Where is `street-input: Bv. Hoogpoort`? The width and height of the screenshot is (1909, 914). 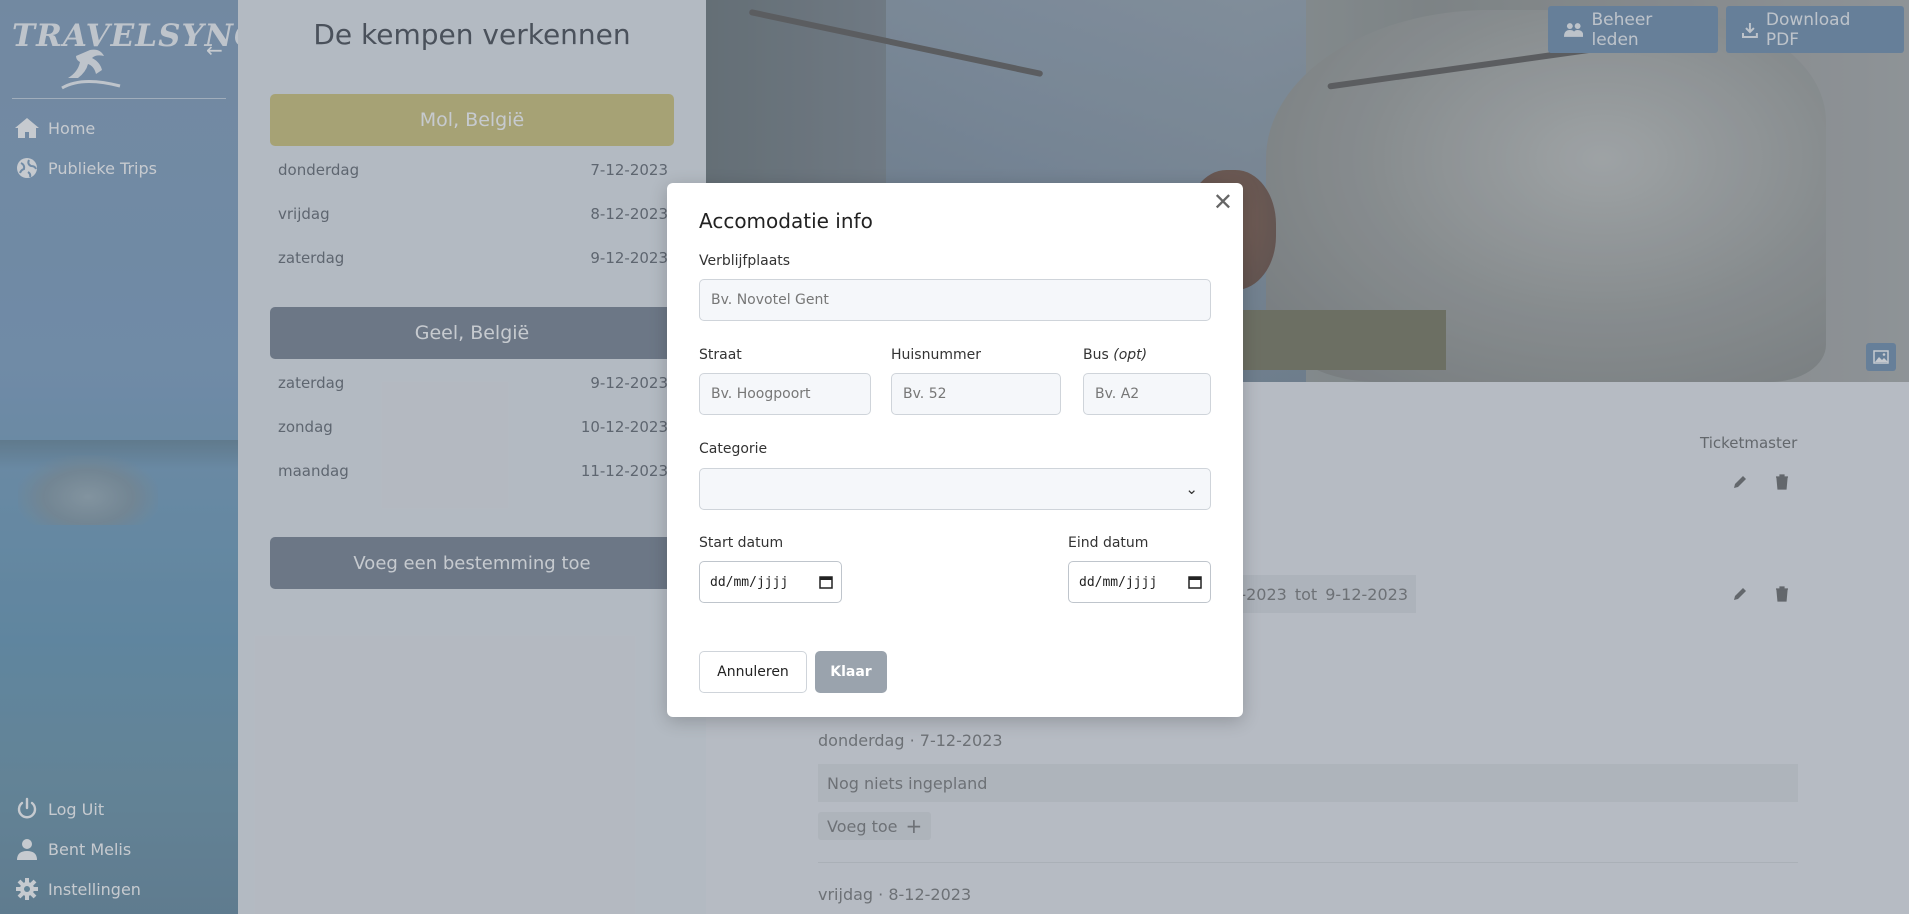
street-input: Bv. Hoogpoort is located at coordinates (785, 394).